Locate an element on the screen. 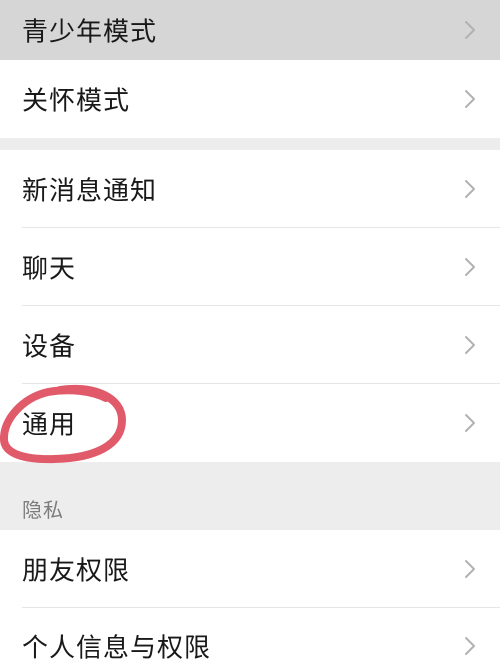 Image resolution: width=500 pixels, height=666 pixels. settings-item-personal-info-permissions: 个人信息与权限 is located at coordinates (250, 637).